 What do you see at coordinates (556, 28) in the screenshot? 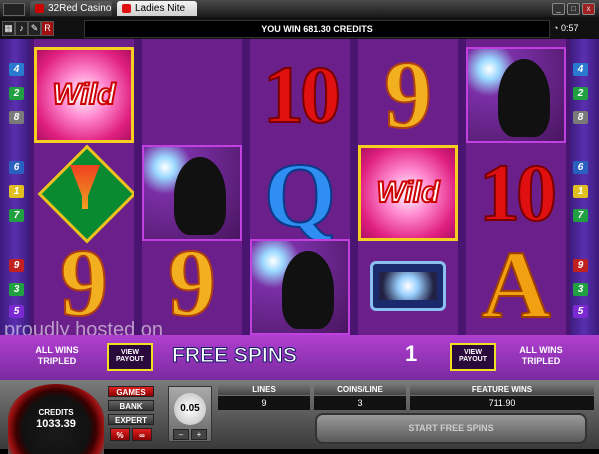
I see `clock-icon: ◔` at bounding box center [556, 28].